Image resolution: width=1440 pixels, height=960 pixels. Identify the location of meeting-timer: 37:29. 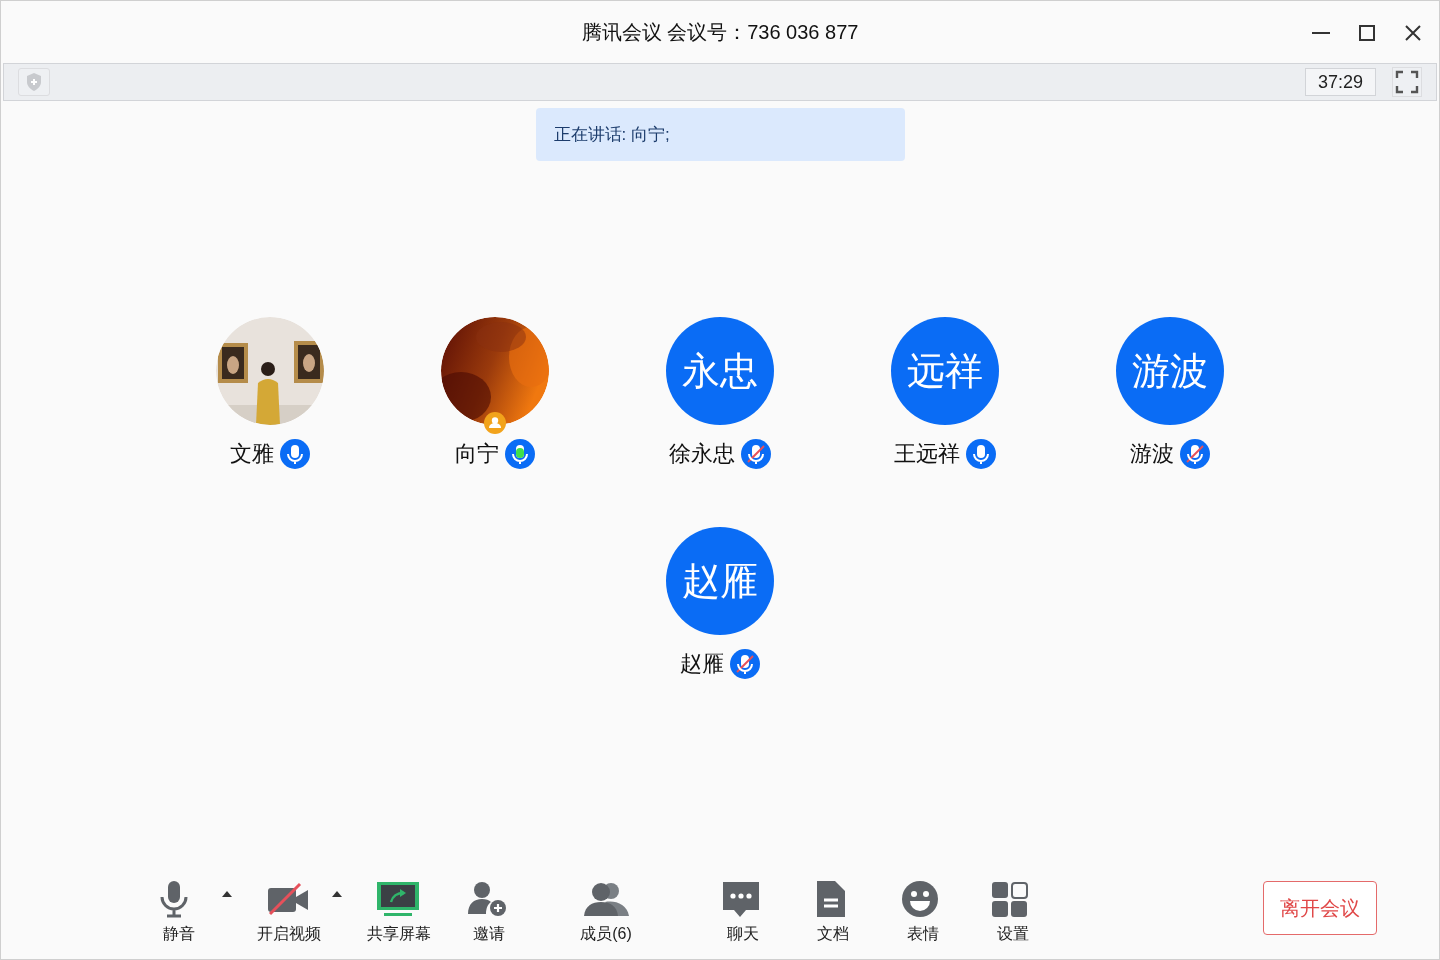
(1340, 82).